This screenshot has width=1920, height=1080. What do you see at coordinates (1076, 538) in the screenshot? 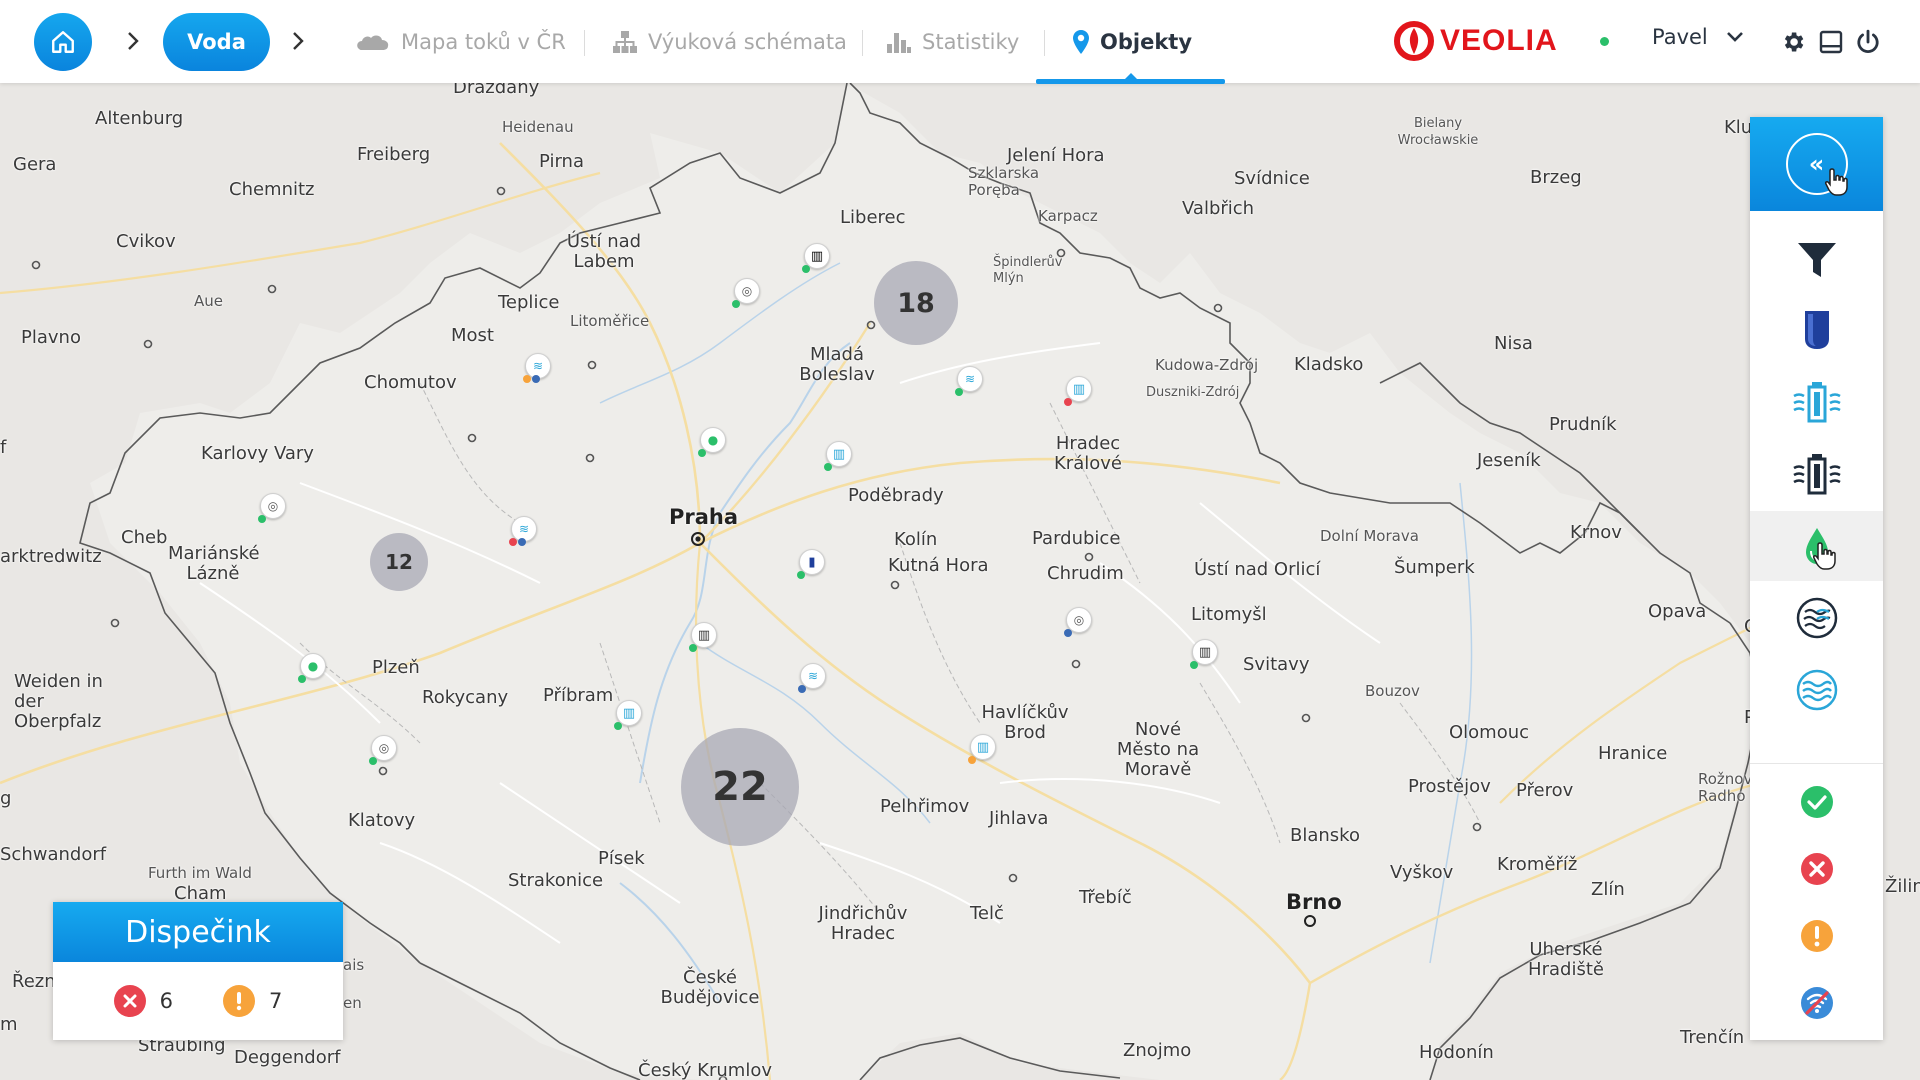
I see `map-city-label: Pardubice` at bounding box center [1076, 538].